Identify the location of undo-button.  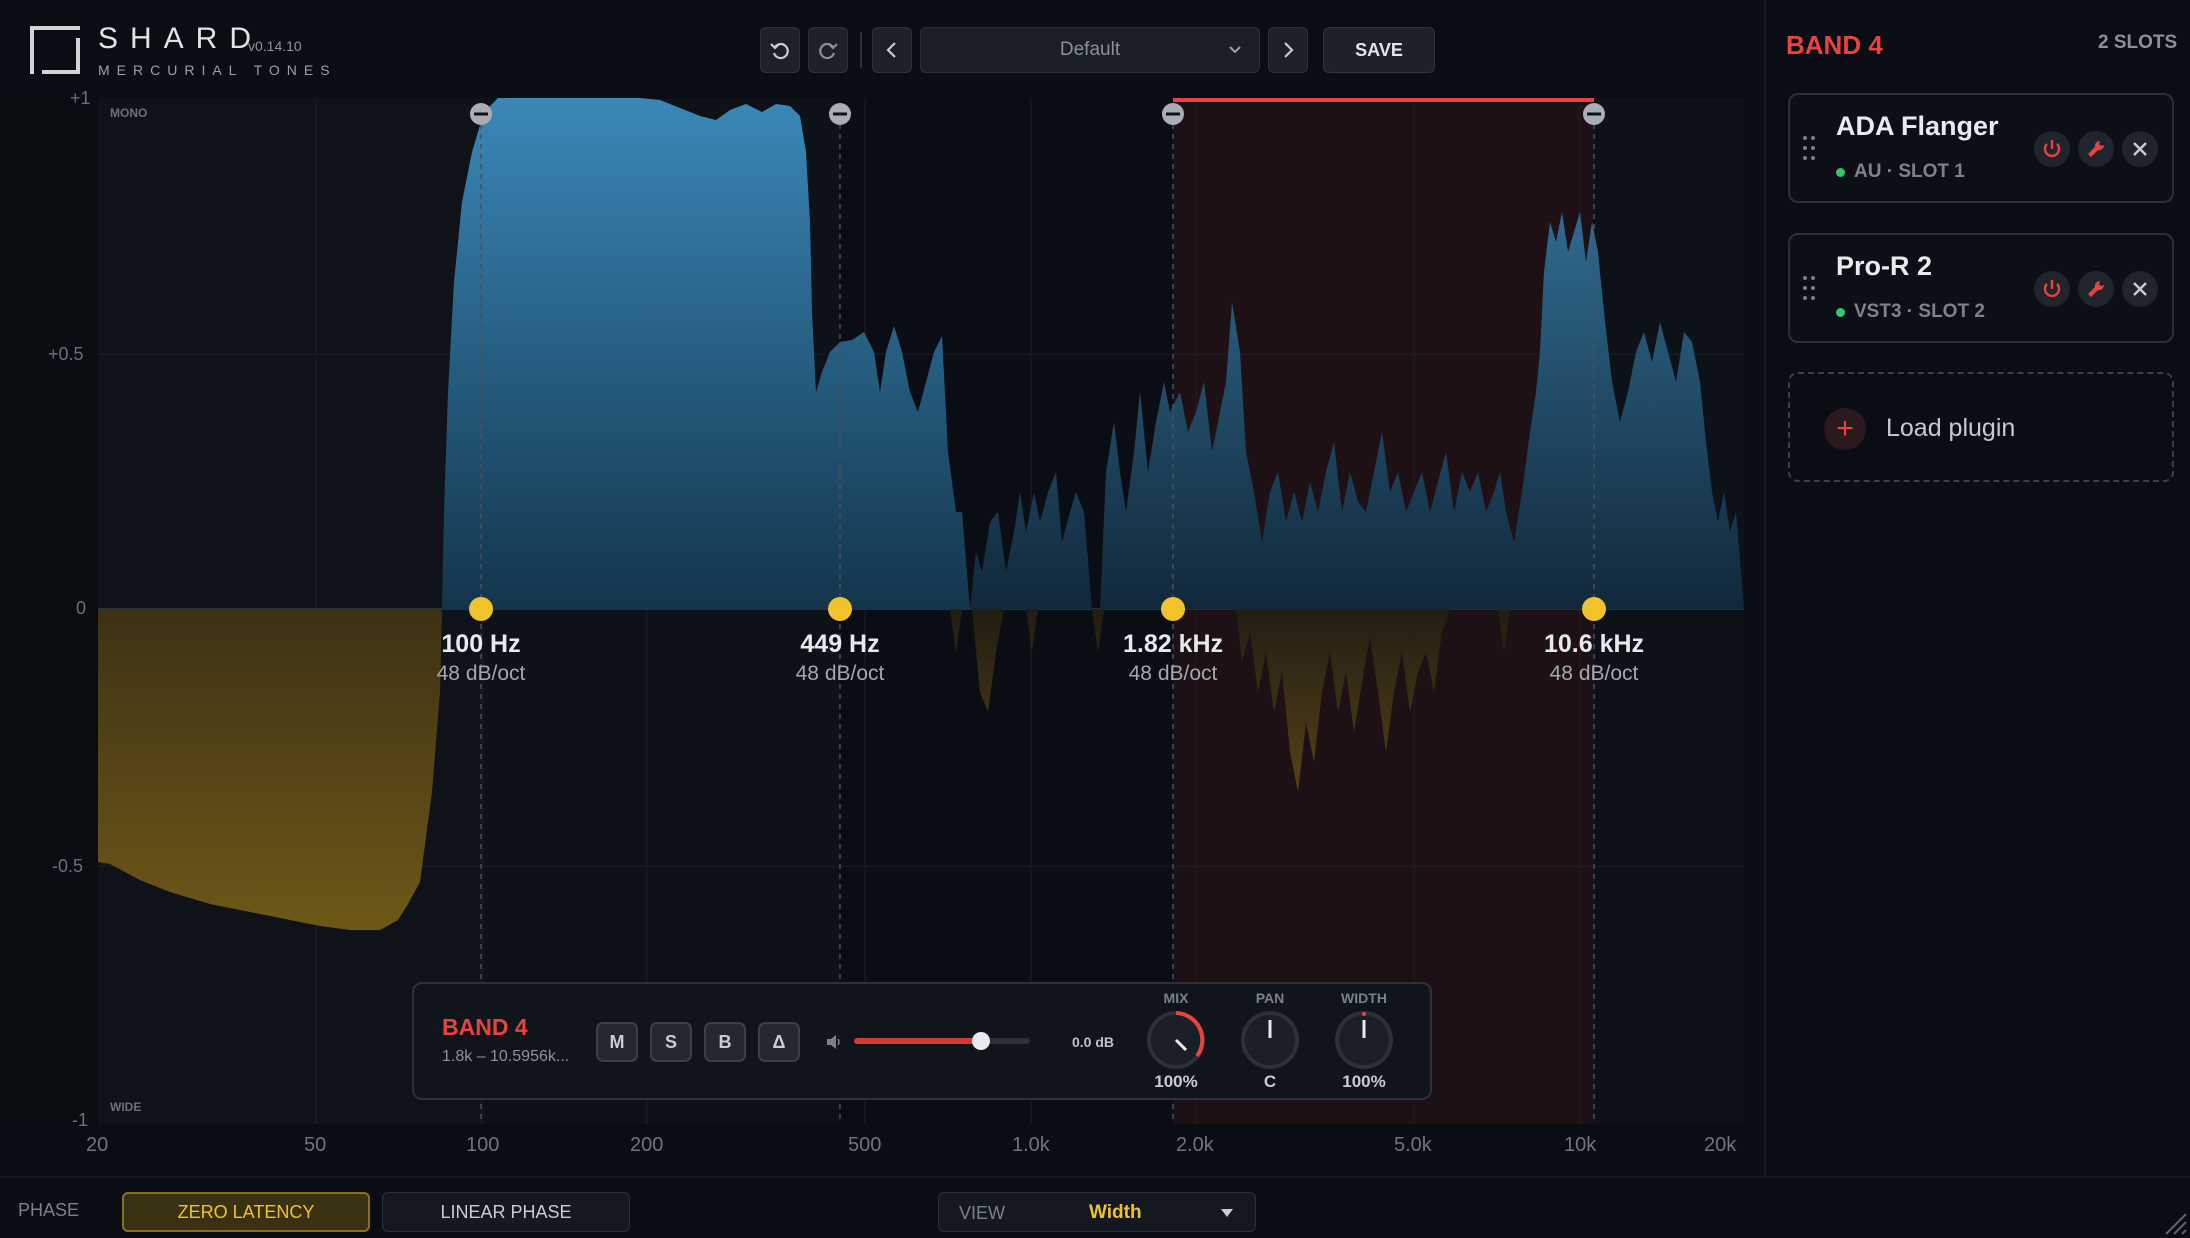
(780, 50).